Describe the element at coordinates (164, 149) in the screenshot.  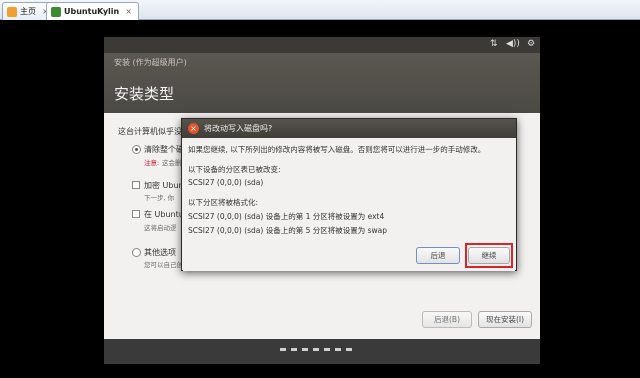
I see `option-erase-label: 清除整个磁` at that location.